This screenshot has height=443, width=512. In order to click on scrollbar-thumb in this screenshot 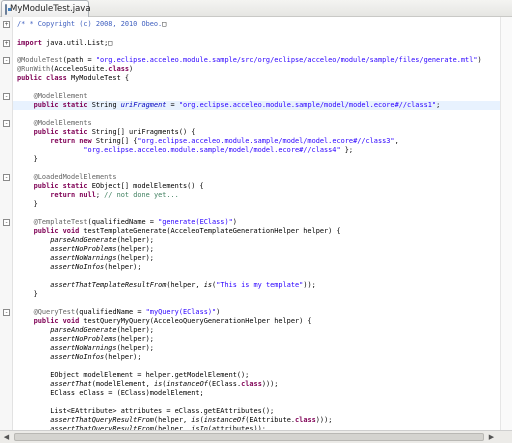, I will do `click(249, 437)`.